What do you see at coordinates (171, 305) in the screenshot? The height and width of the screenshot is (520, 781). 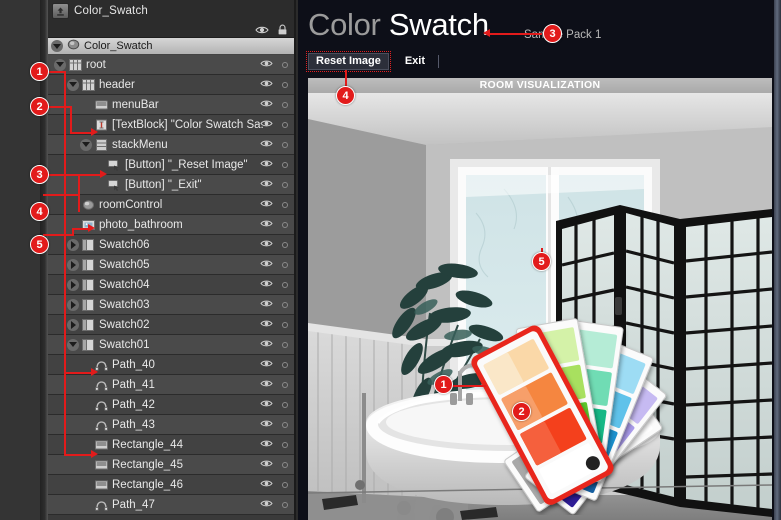 I see `tree-row-swatch03: Swatch03` at bounding box center [171, 305].